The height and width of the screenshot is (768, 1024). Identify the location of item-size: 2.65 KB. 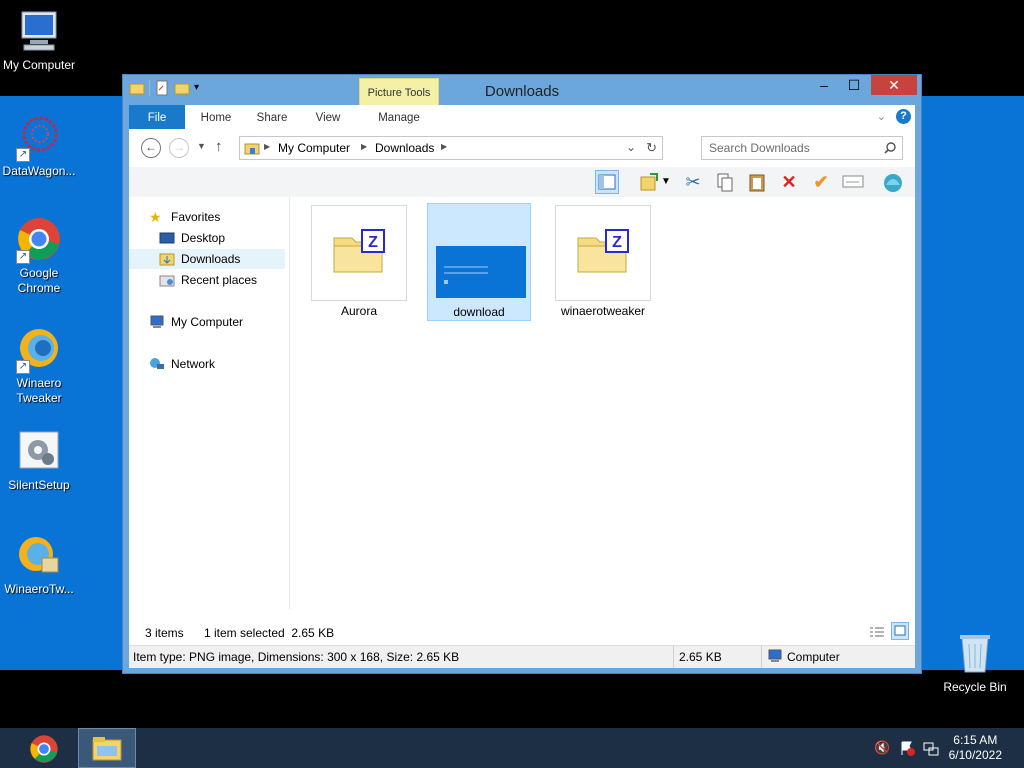
(700, 657).